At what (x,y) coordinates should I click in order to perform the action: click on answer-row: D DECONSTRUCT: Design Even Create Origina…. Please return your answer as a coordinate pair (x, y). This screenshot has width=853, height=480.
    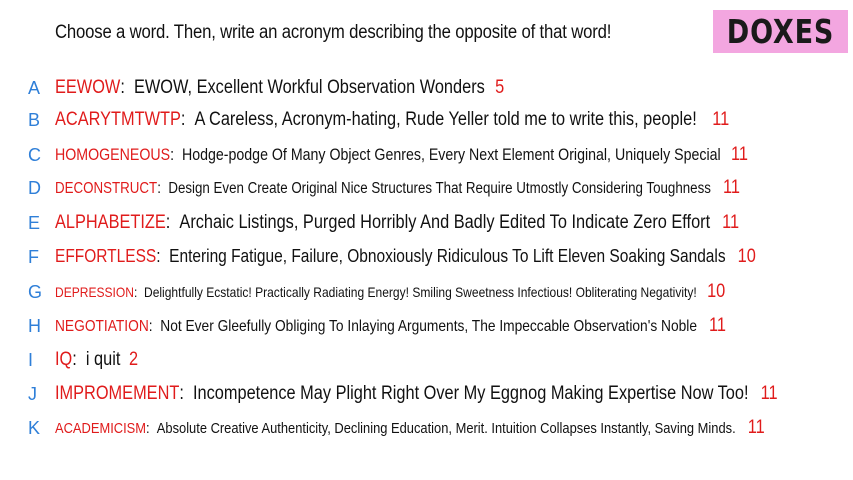
    Looking at the image, I should click on (426, 188).